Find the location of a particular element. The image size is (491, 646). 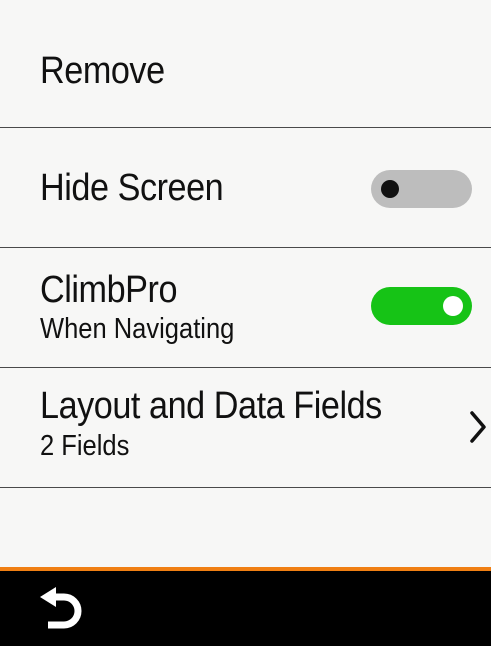

back-arrow-icon is located at coordinates (65, 611).